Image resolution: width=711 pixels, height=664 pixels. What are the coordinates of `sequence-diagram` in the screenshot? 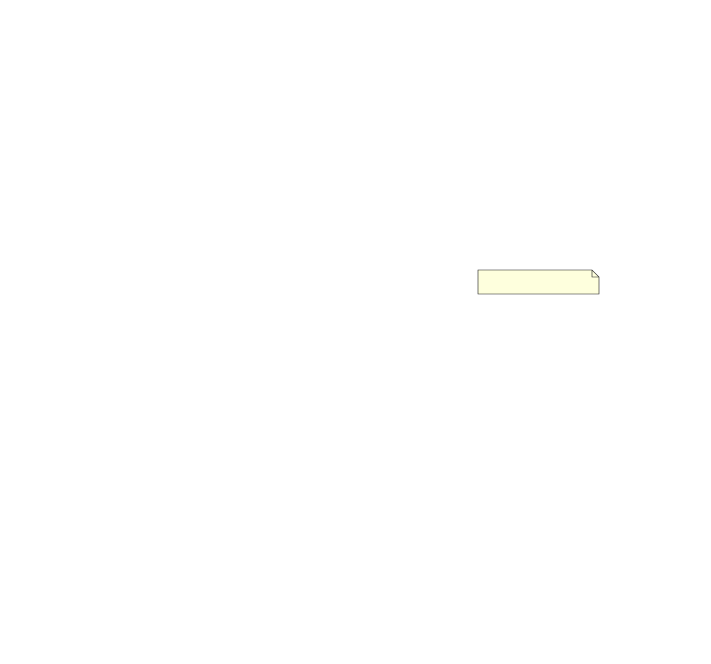 It's located at (538, 282).